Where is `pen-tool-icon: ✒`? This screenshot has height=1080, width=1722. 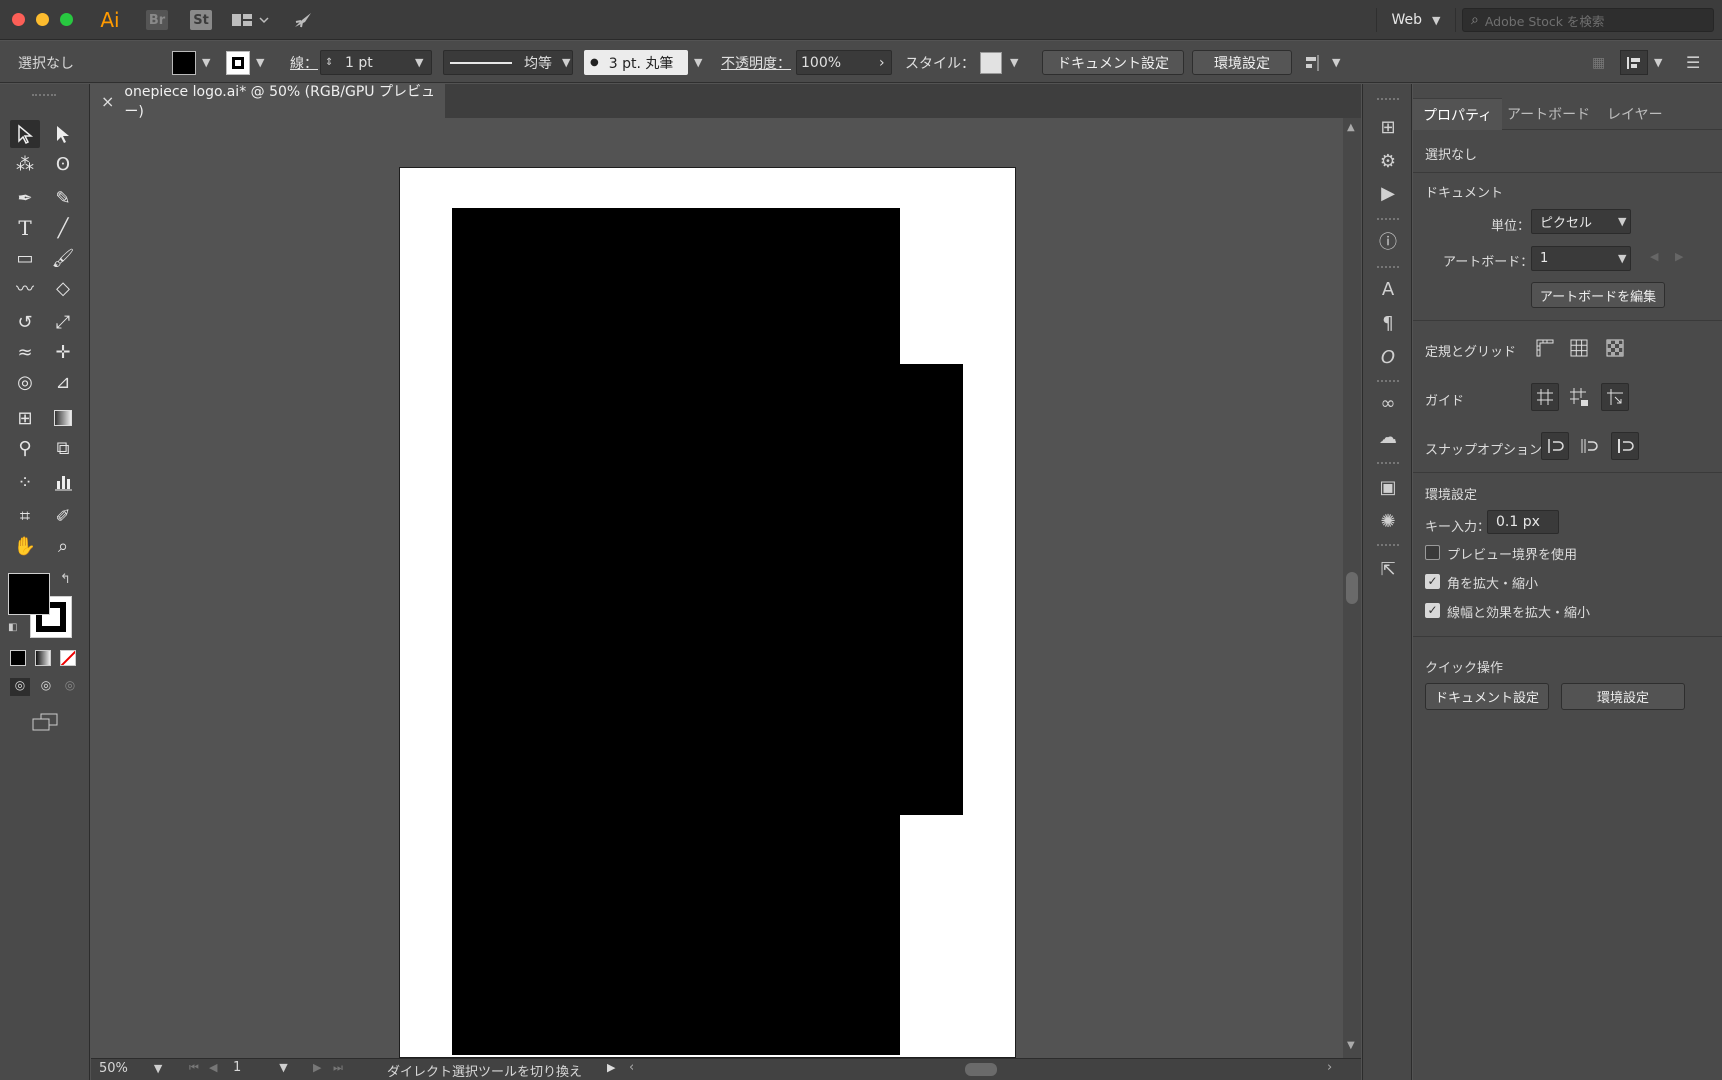 pen-tool-icon: ✒ is located at coordinates (25, 198).